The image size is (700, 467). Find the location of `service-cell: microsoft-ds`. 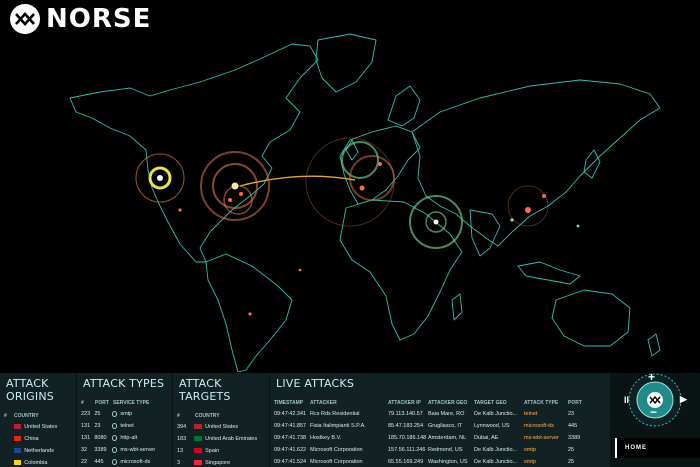

service-cell: microsoft-ds is located at coordinates (135, 461).